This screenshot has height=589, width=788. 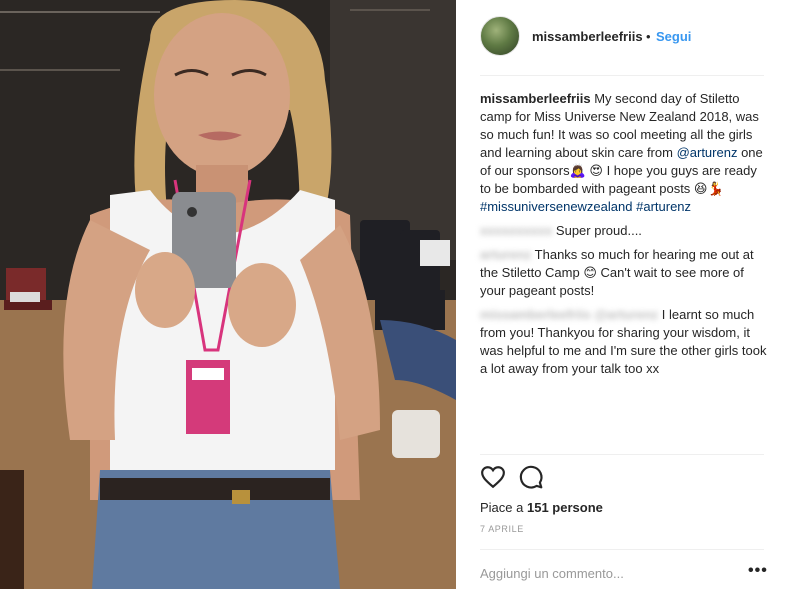 What do you see at coordinates (622, 454) in the screenshot?
I see `actions-divider` at bounding box center [622, 454].